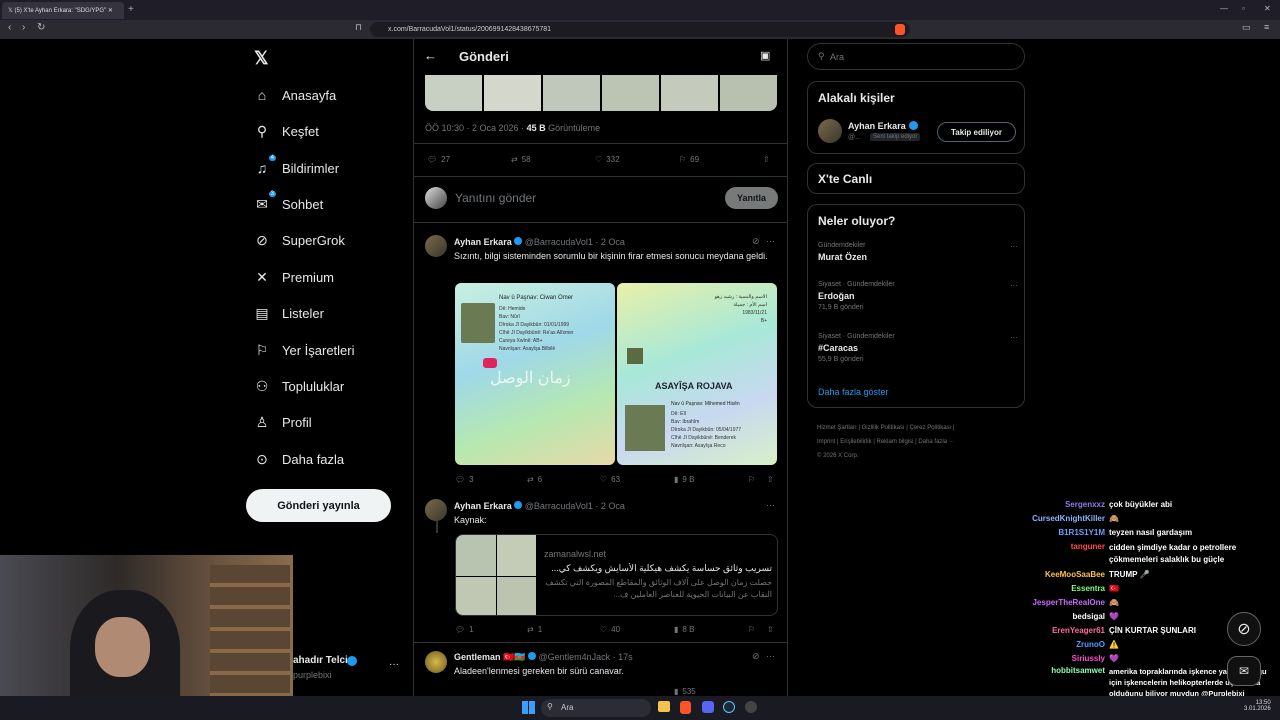 This screenshot has height=720, width=1280. I want to click on start-icon, so click(528, 707).